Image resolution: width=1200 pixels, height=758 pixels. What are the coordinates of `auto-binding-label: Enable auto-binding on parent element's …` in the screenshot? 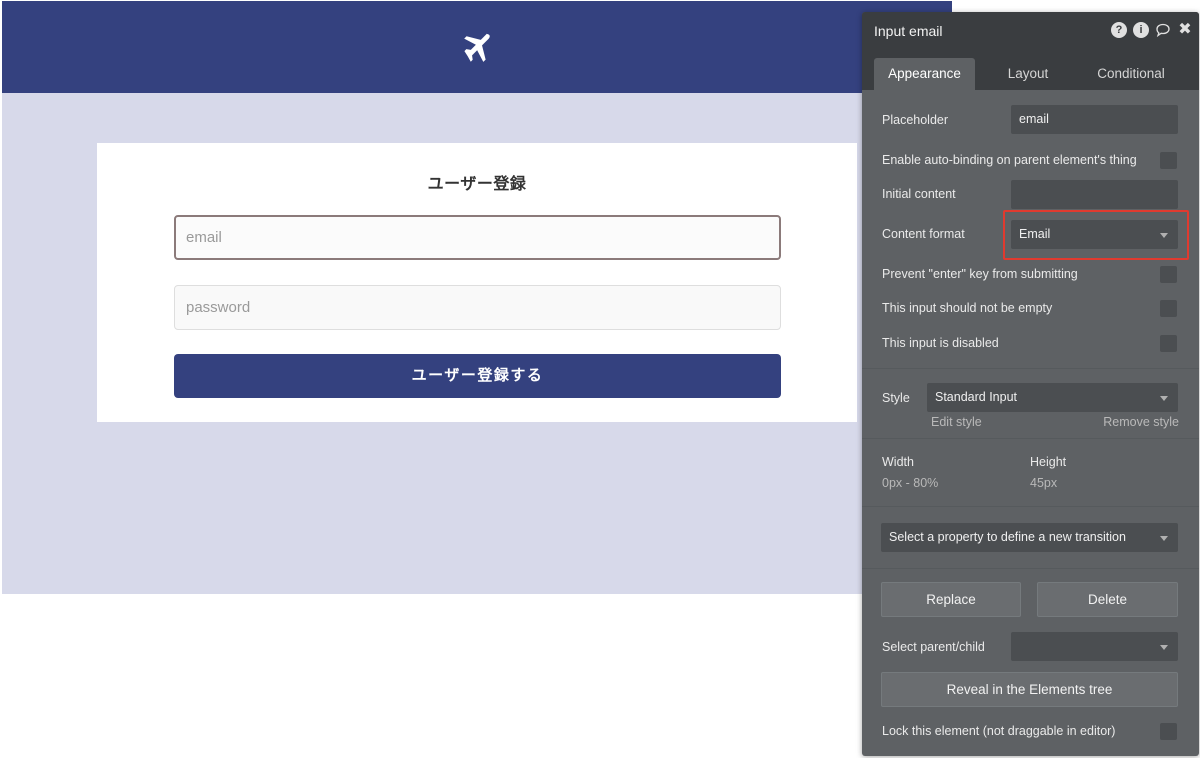 It's located at (1009, 160).